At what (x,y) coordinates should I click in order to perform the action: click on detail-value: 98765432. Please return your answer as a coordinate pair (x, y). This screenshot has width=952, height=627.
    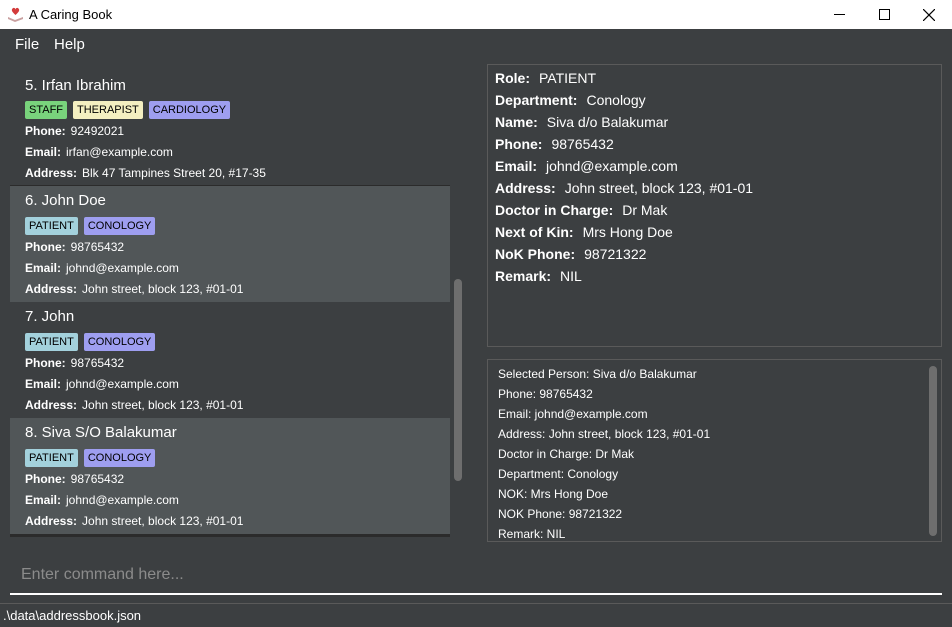
    Looking at the image, I should click on (582, 144).